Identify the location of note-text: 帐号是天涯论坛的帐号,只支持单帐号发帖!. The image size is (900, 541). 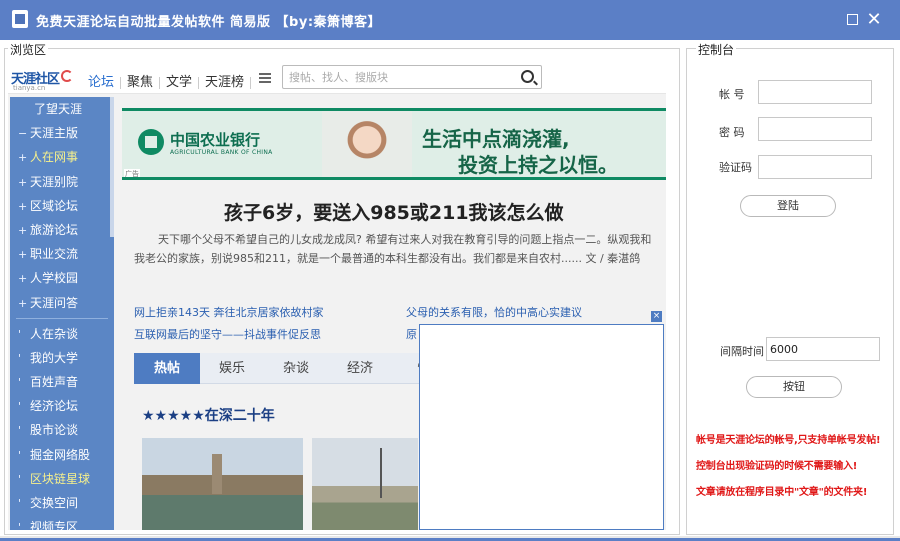
(788, 440).